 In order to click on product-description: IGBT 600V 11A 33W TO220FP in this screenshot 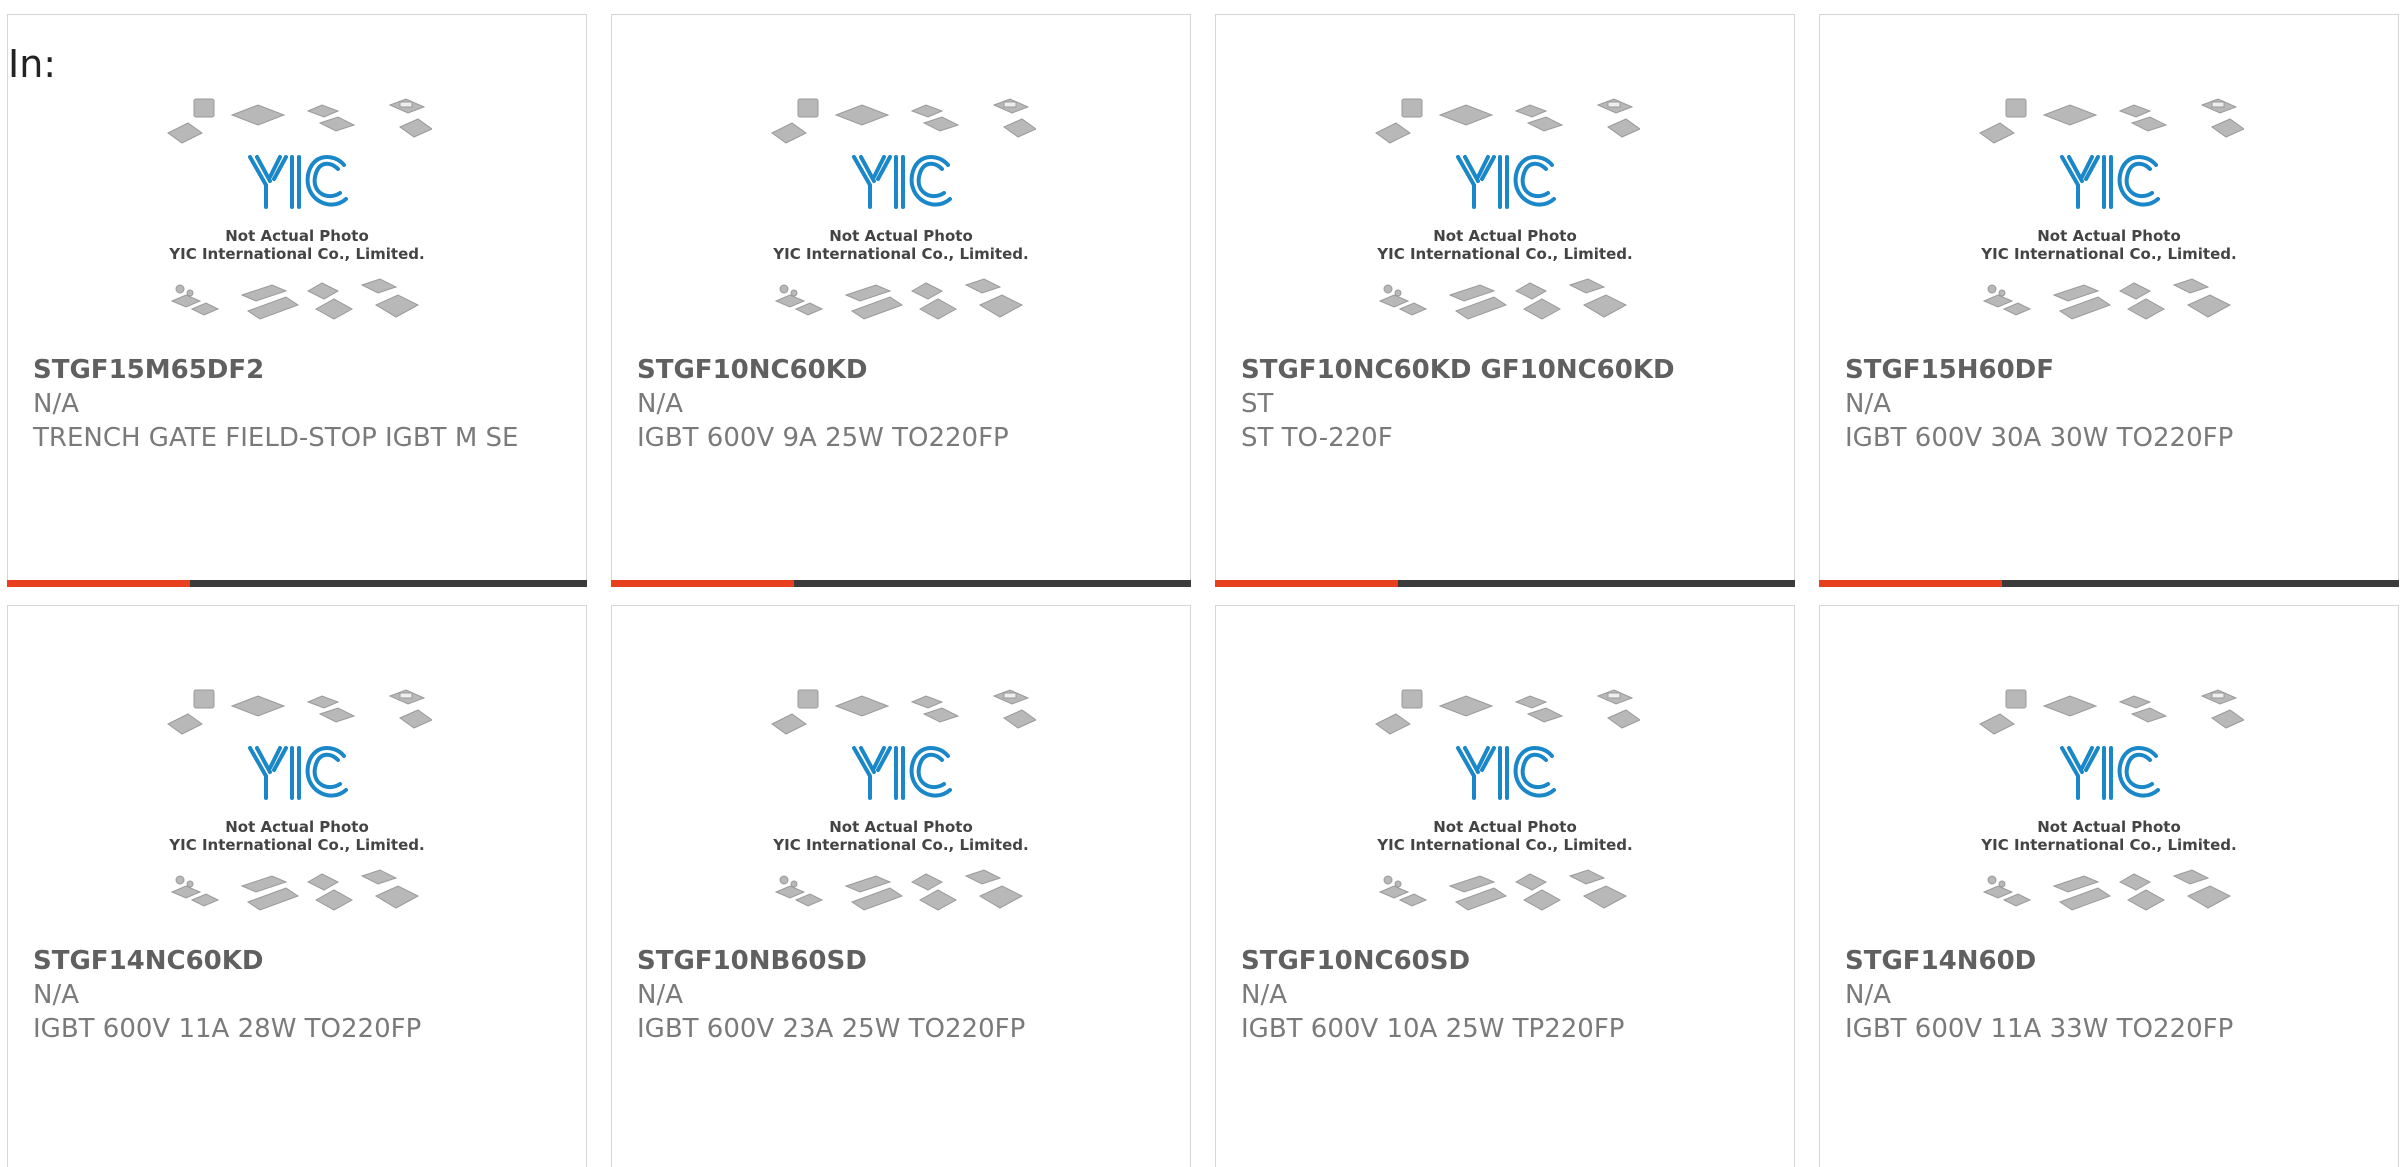, I will do `click(2039, 1029)`.